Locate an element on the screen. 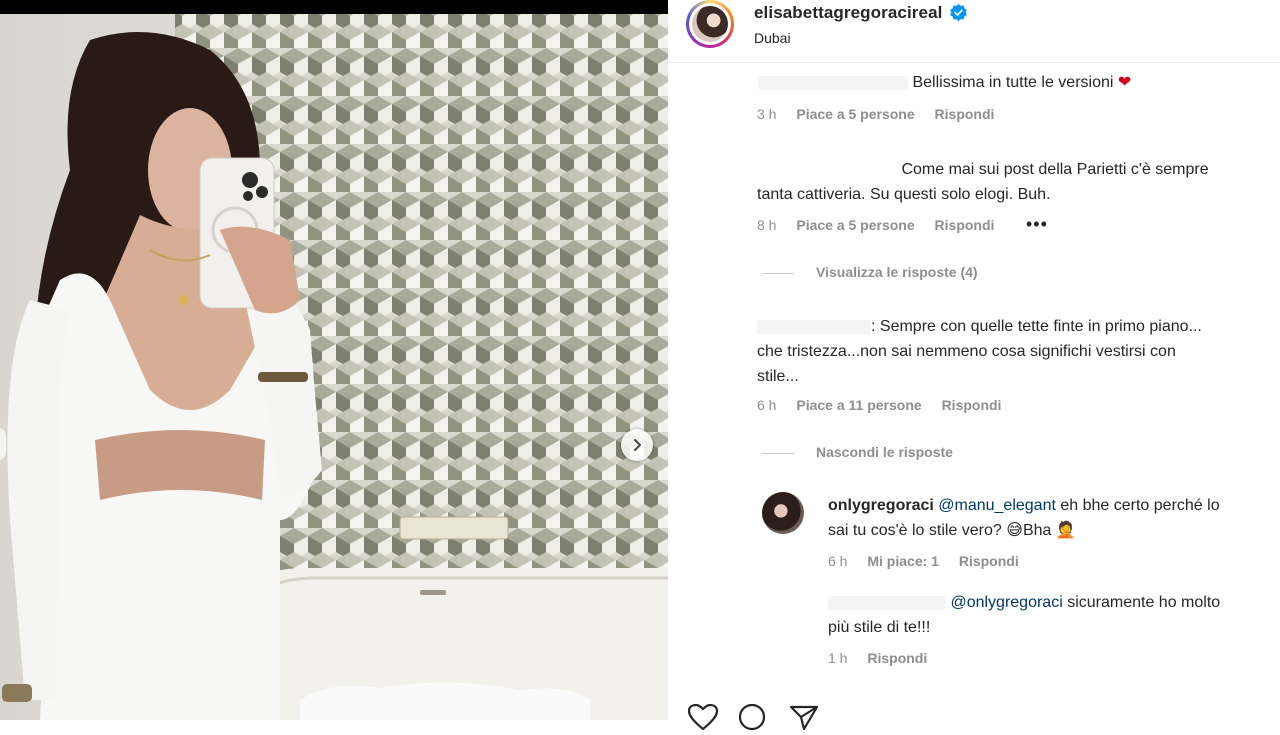  carousel-next-button is located at coordinates (637, 445).